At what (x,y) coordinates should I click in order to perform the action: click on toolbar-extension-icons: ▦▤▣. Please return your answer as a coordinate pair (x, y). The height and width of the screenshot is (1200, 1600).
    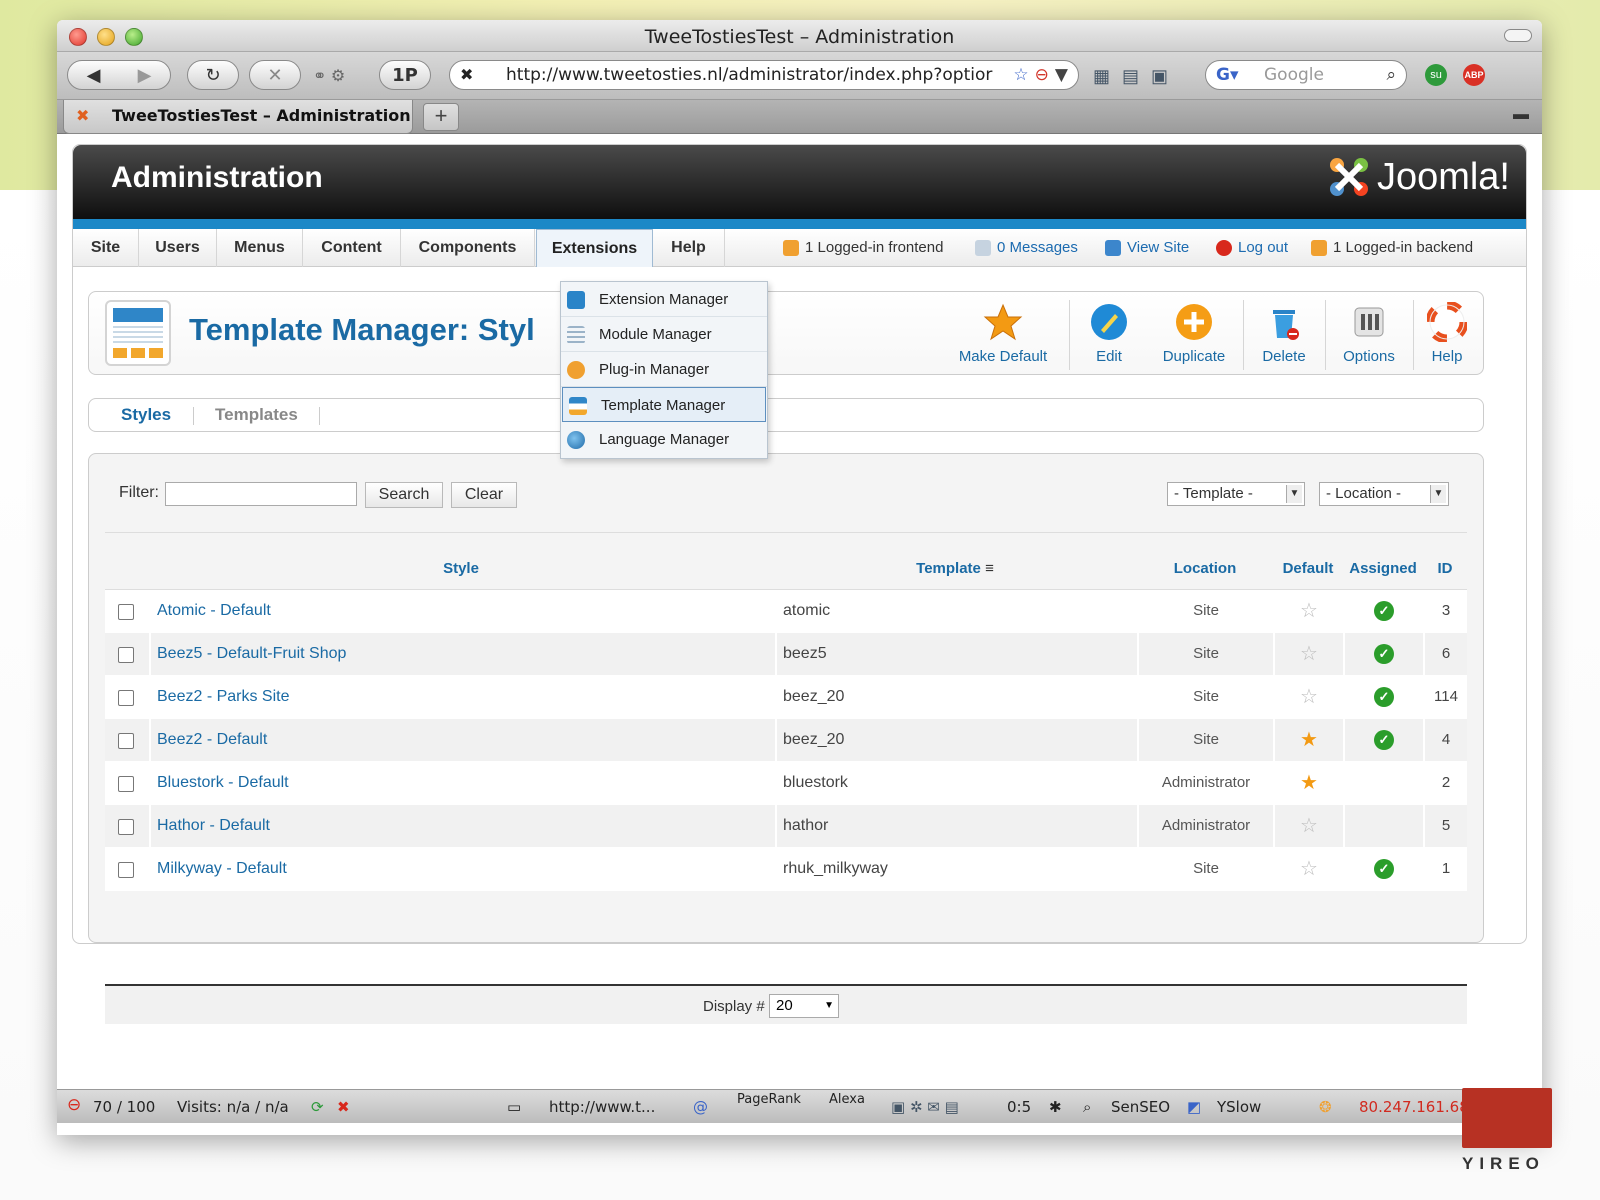
    Looking at the image, I should click on (1136, 76).